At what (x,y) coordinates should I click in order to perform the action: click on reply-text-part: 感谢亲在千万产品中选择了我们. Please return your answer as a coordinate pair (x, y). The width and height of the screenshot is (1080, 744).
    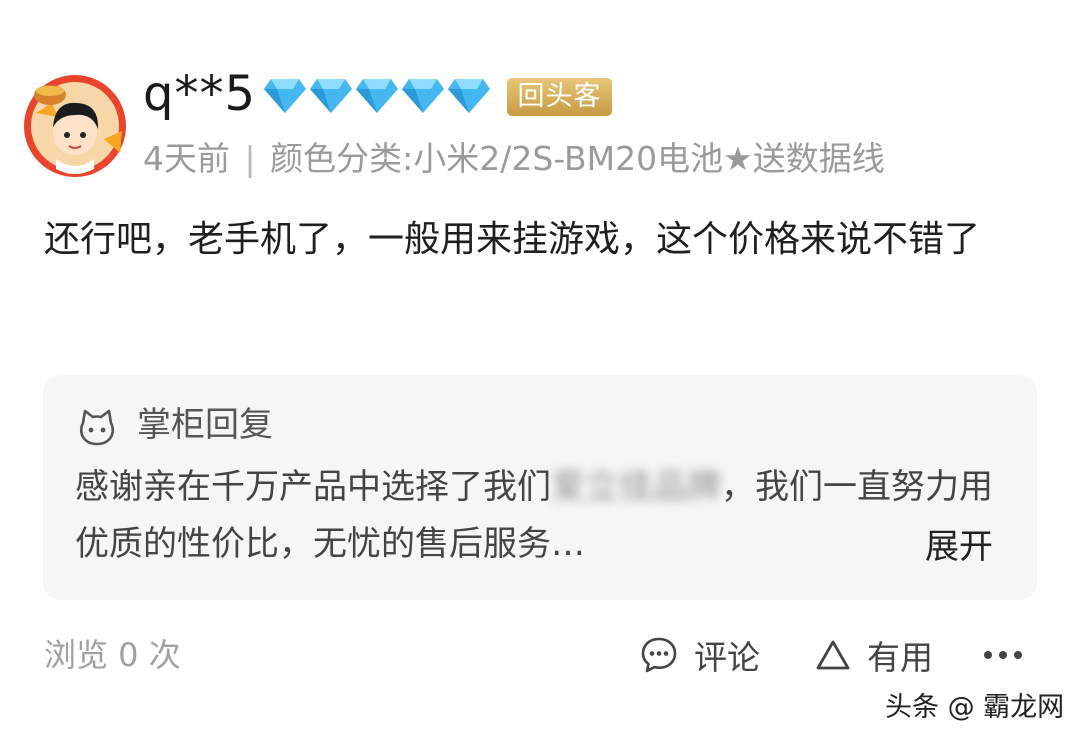
    Looking at the image, I should click on (313, 487).